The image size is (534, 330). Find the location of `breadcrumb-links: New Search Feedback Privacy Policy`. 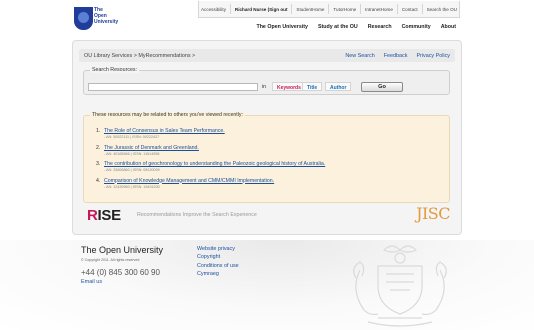

breadcrumb-links: New Search Feedback Privacy Policy is located at coordinates (397, 56).